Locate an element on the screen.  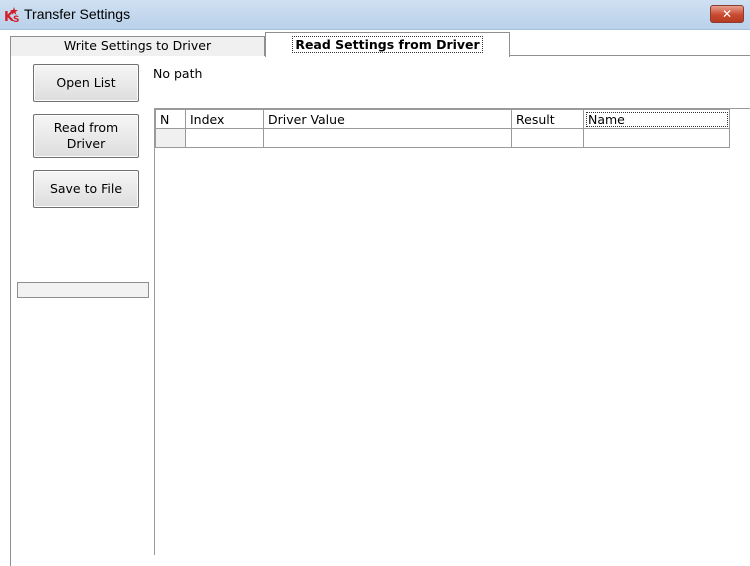
column-header-n: N is located at coordinates (170, 119).